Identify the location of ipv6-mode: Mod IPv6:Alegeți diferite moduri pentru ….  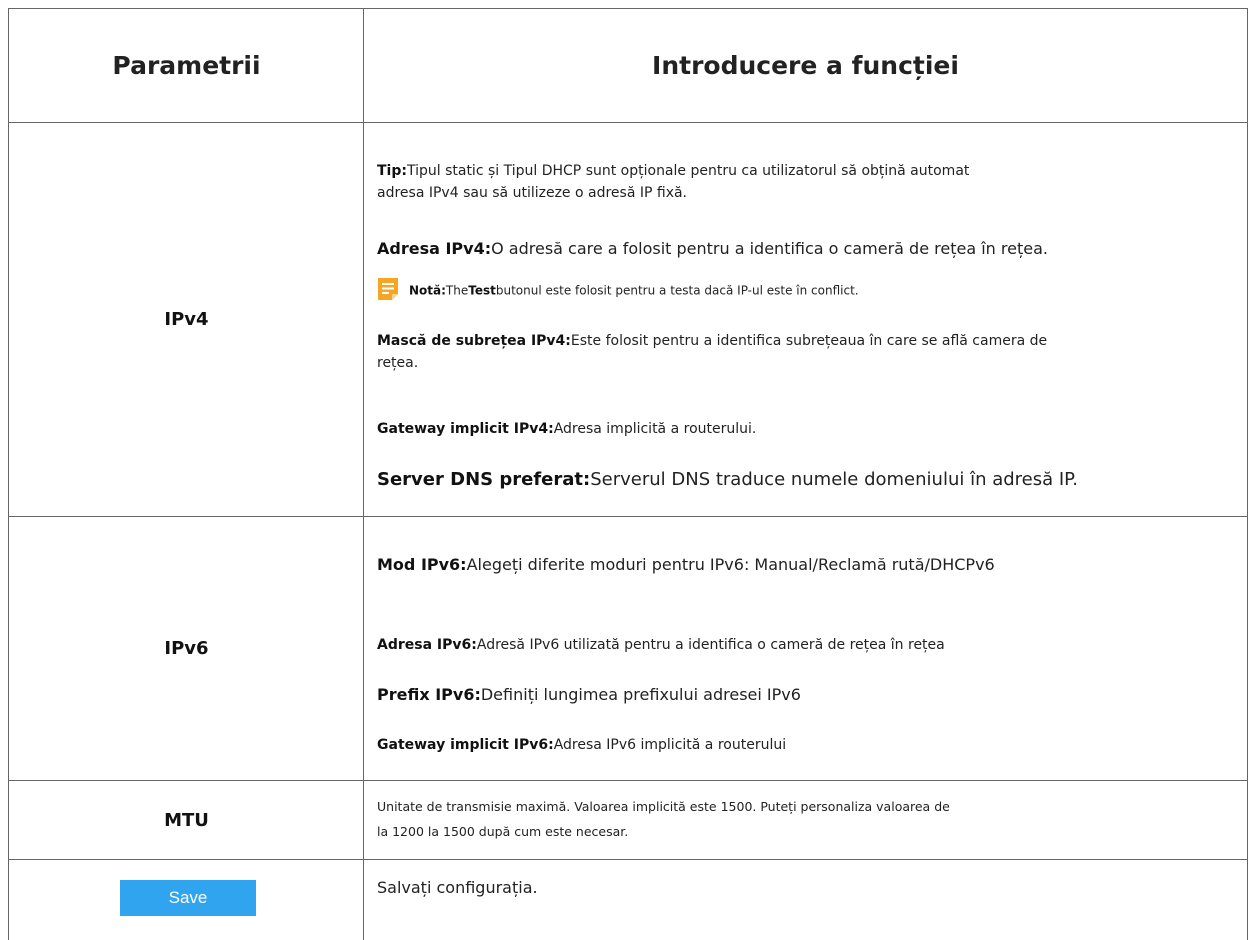
(686, 565).